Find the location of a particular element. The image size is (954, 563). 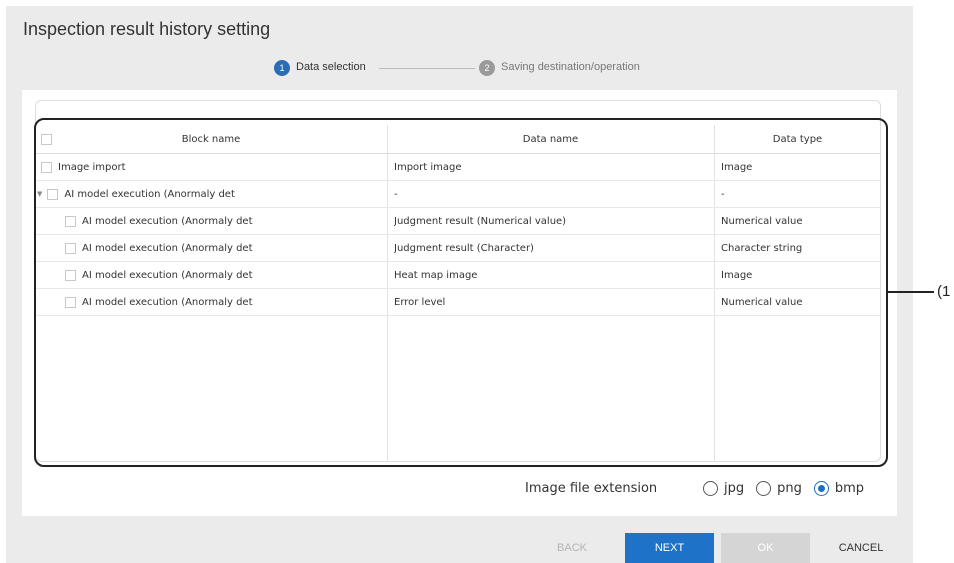

radio-button-checked-icon is located at coordinates (821, 488).